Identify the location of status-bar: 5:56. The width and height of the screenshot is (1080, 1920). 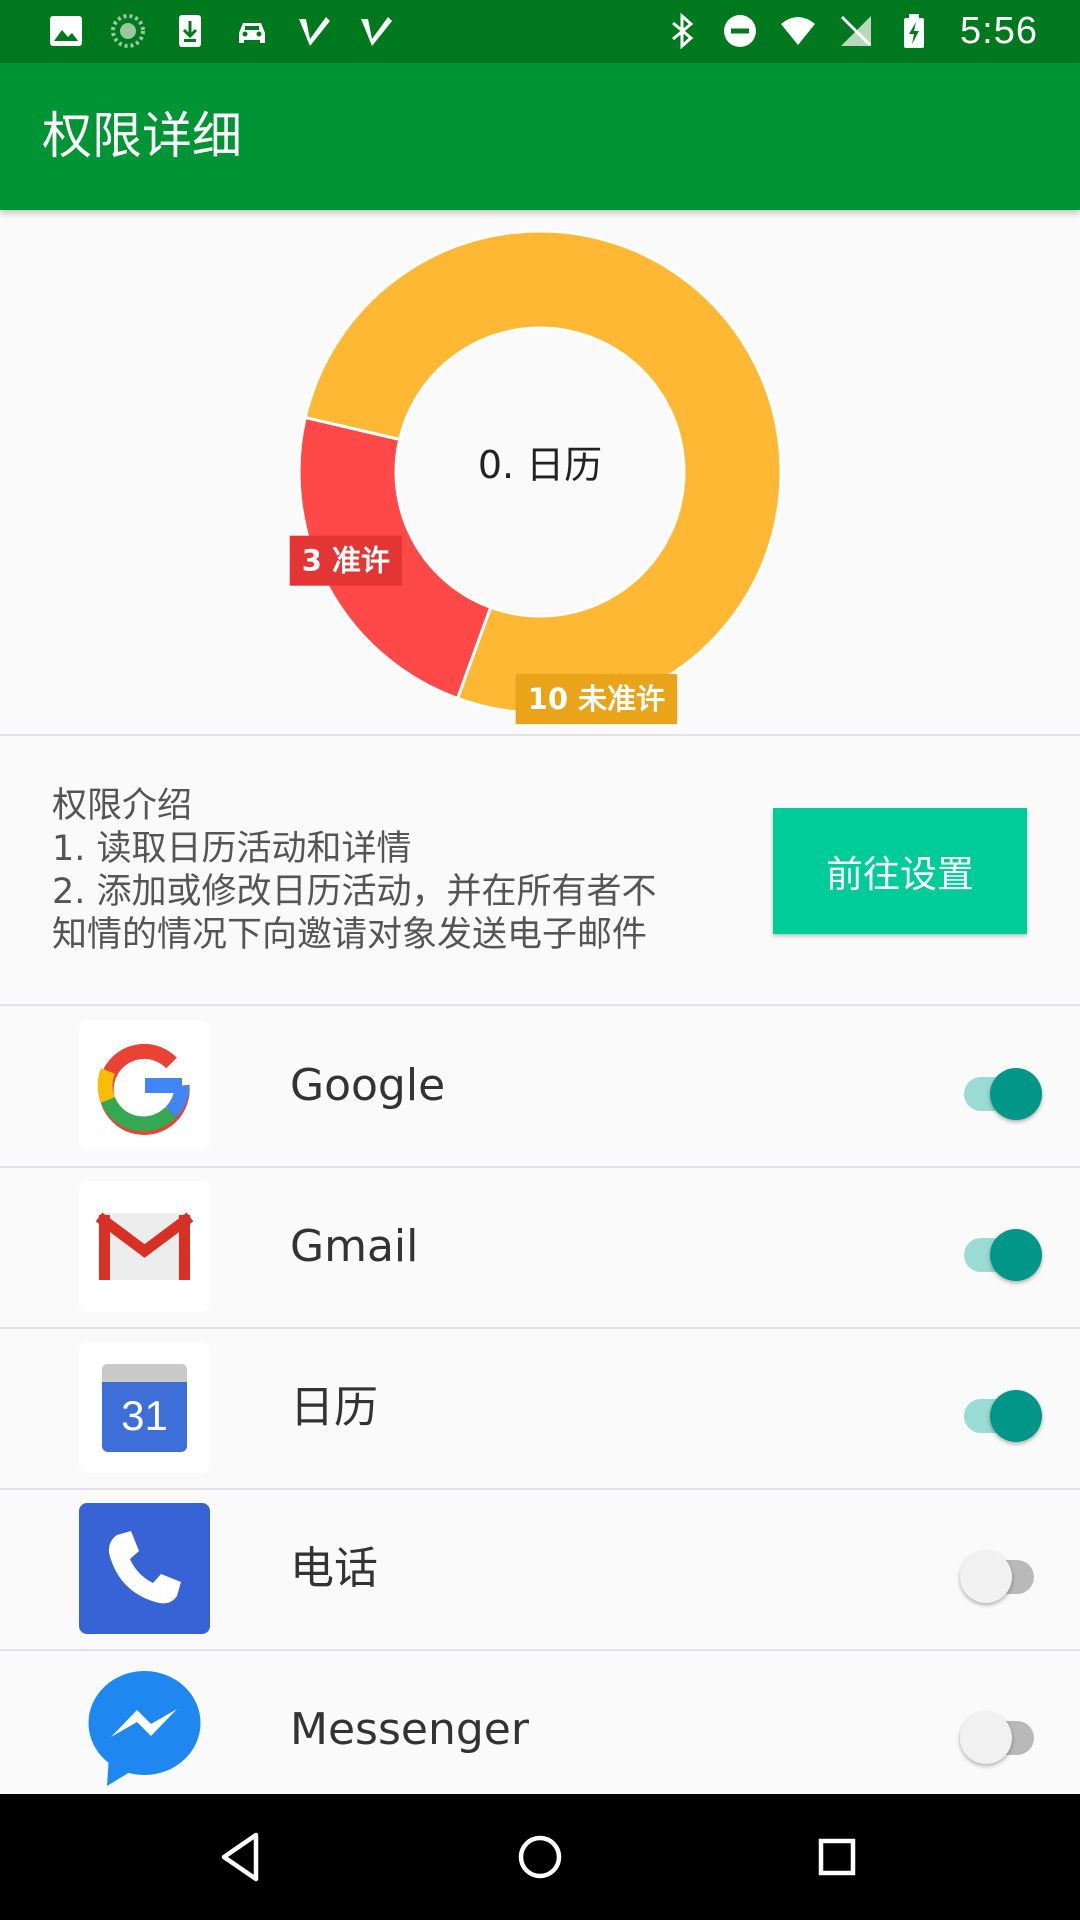
(540, 31).